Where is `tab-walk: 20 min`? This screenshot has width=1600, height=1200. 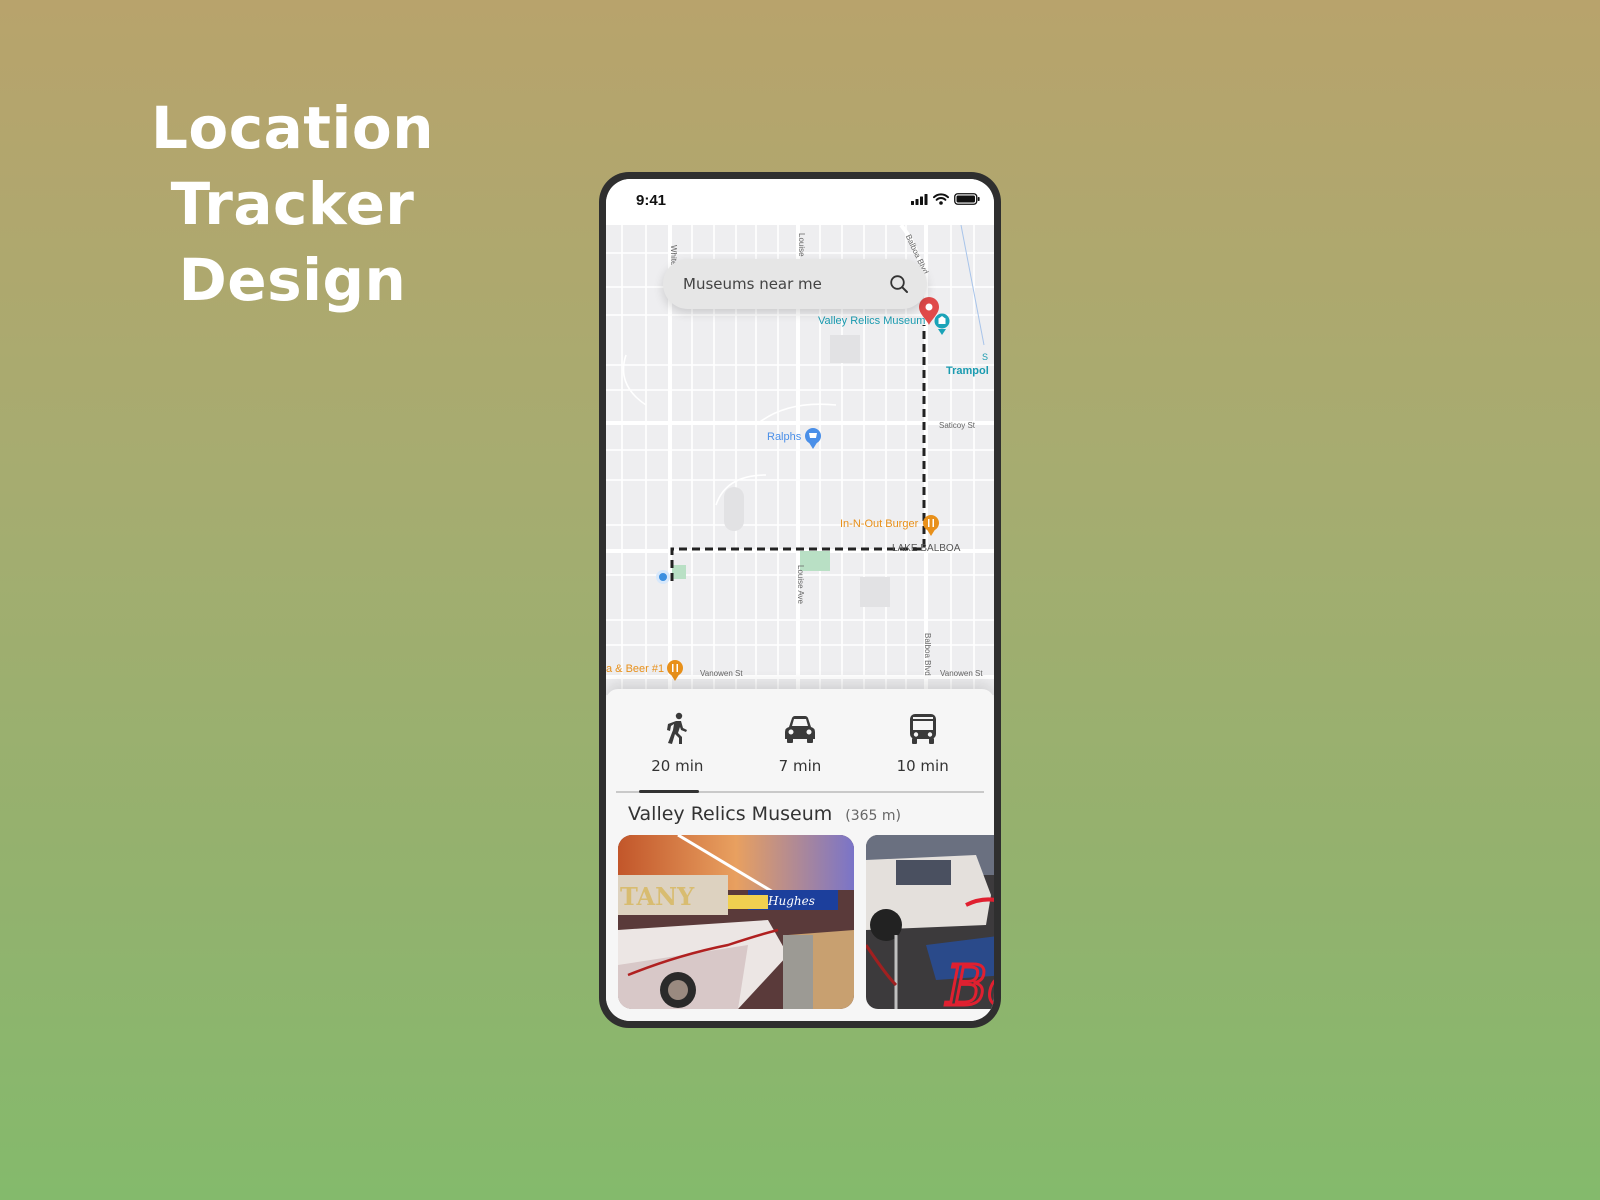 tab-walk: 20 min is located at coordinates (677, 752).